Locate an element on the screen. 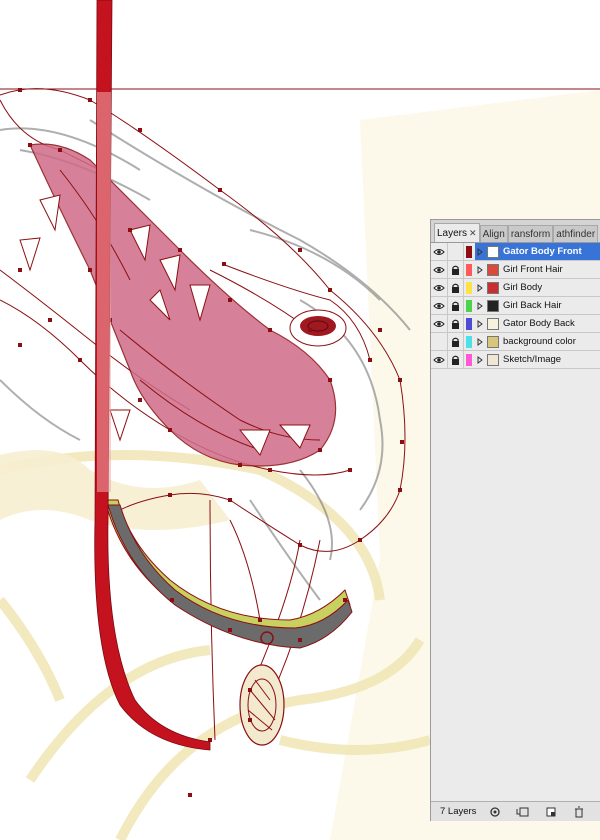  close-icon: ✕ is located at coordinates (473, 233).